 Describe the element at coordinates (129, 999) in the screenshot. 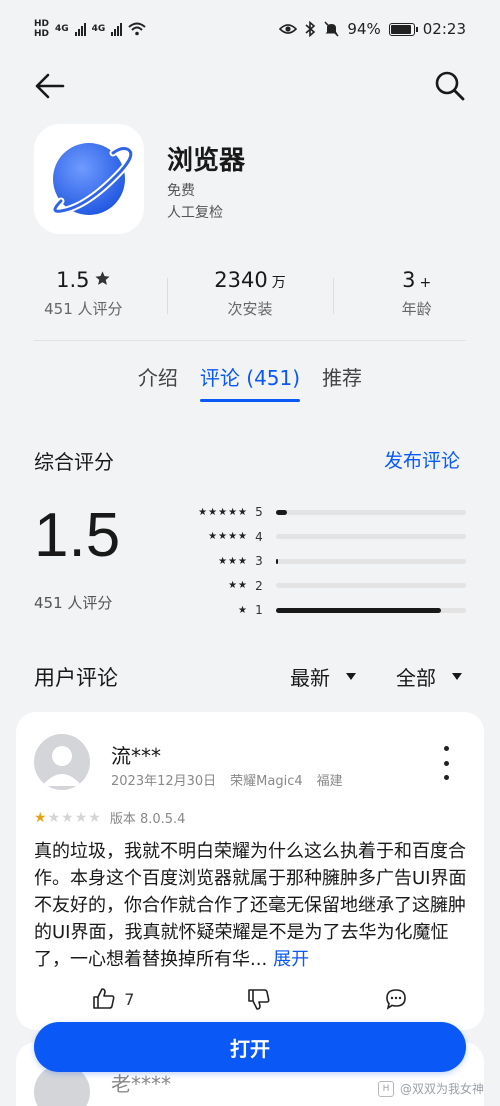

I see `like-count: 7` at that location.